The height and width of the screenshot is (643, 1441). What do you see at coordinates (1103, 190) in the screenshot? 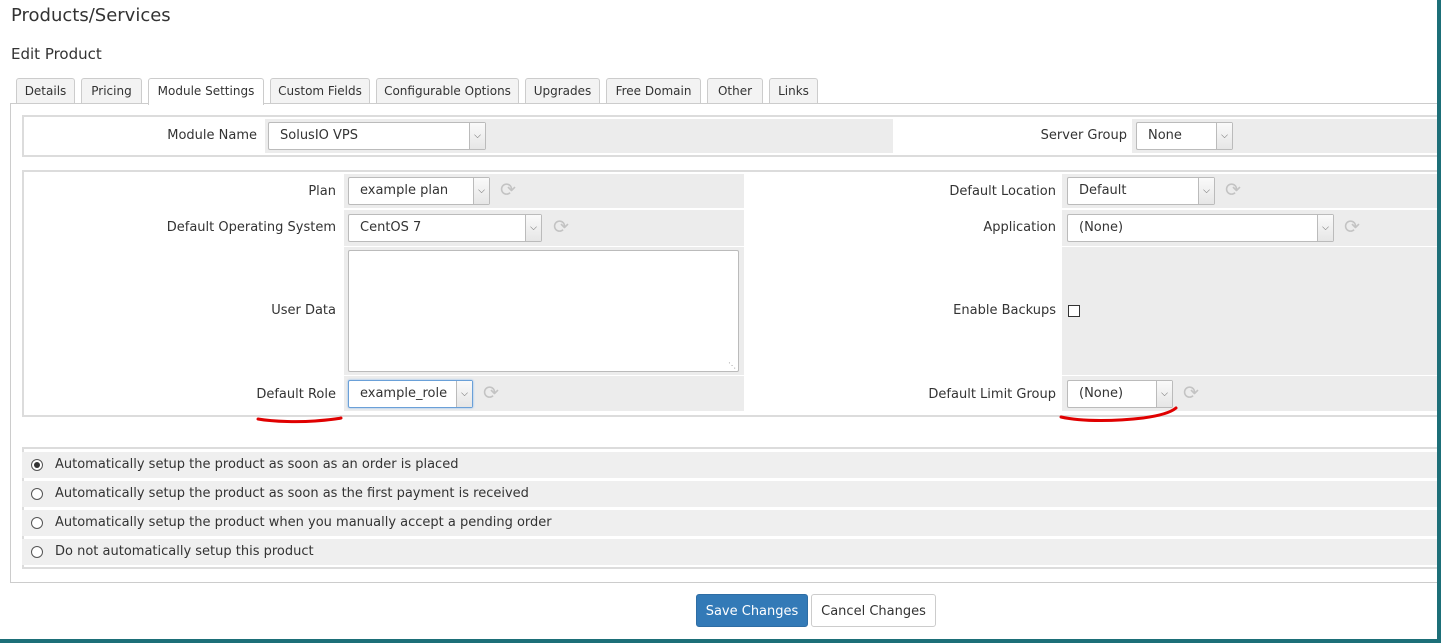
I see `location-value: Default` at bounding box center [1103, 190].